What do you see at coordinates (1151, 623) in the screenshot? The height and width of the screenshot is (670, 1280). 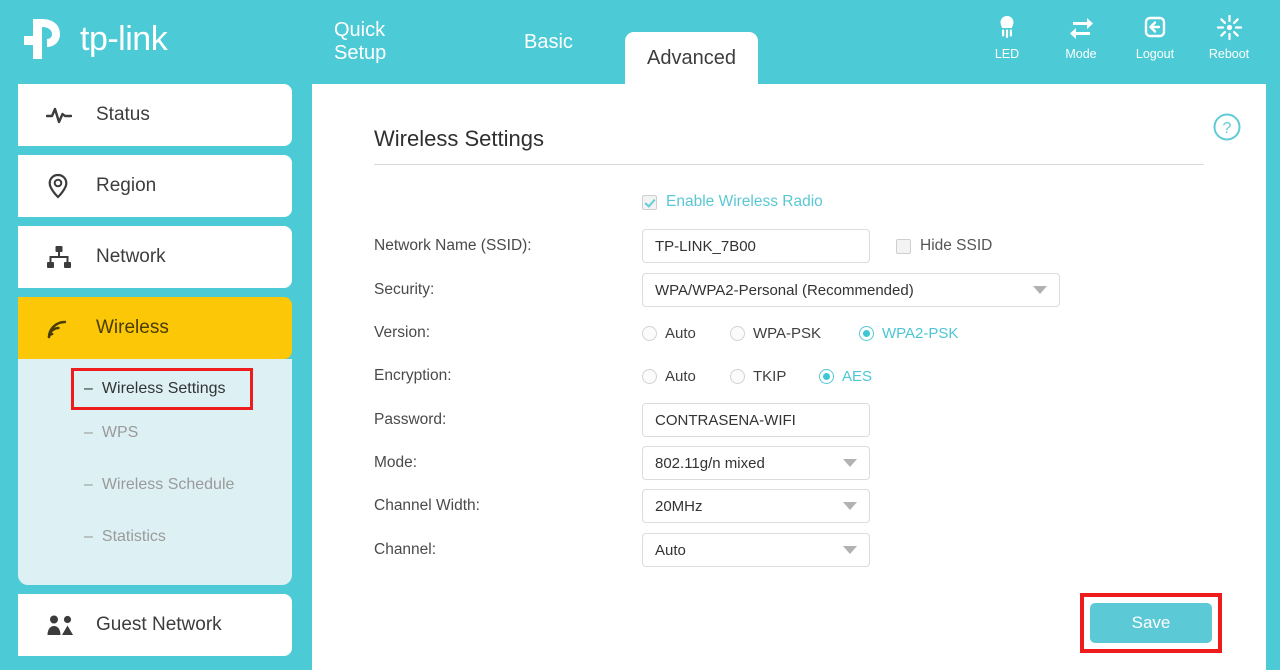 I see `save-button: Save` at bounding box center [1151, 623].